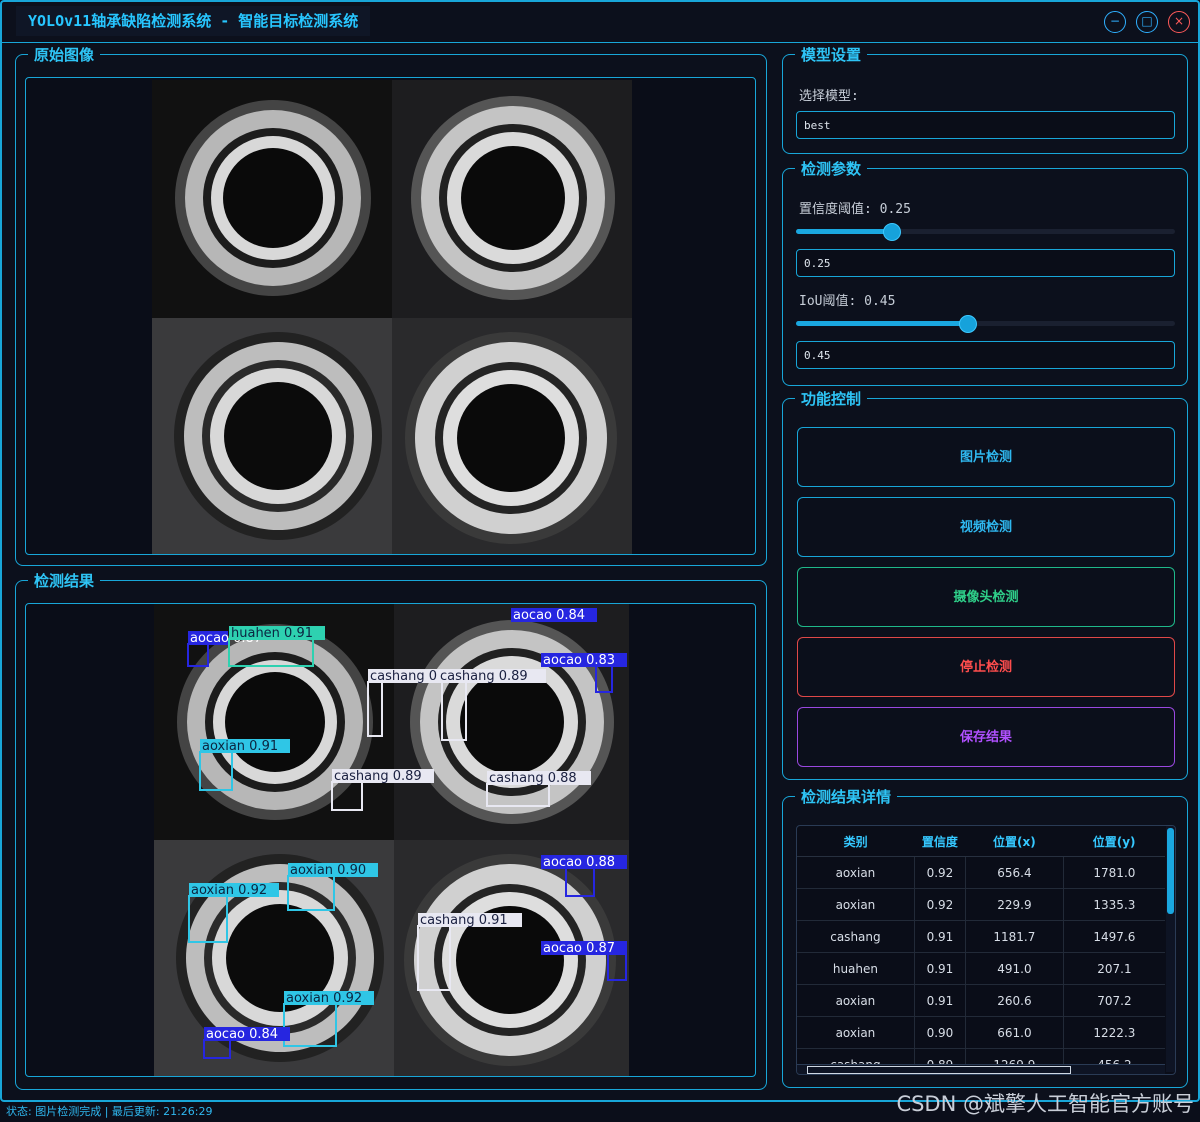  What do you see at coordinates (272, 633) in the screenshot?
I see `detection-label: huahen 0.91` at bounding box center [272, 633].